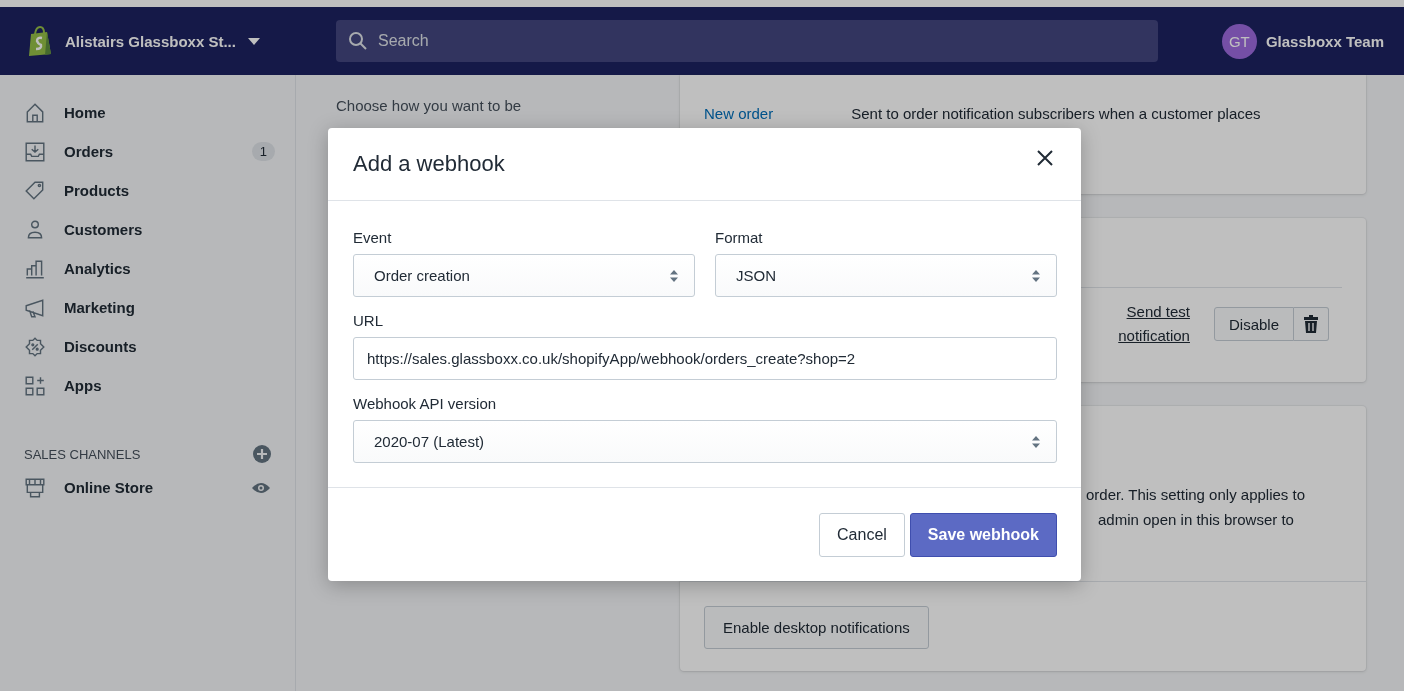 Image resolution: width=1404 pixels, height=691 pixels. I want to click on nav-item: Online Store, so click(109, 487).